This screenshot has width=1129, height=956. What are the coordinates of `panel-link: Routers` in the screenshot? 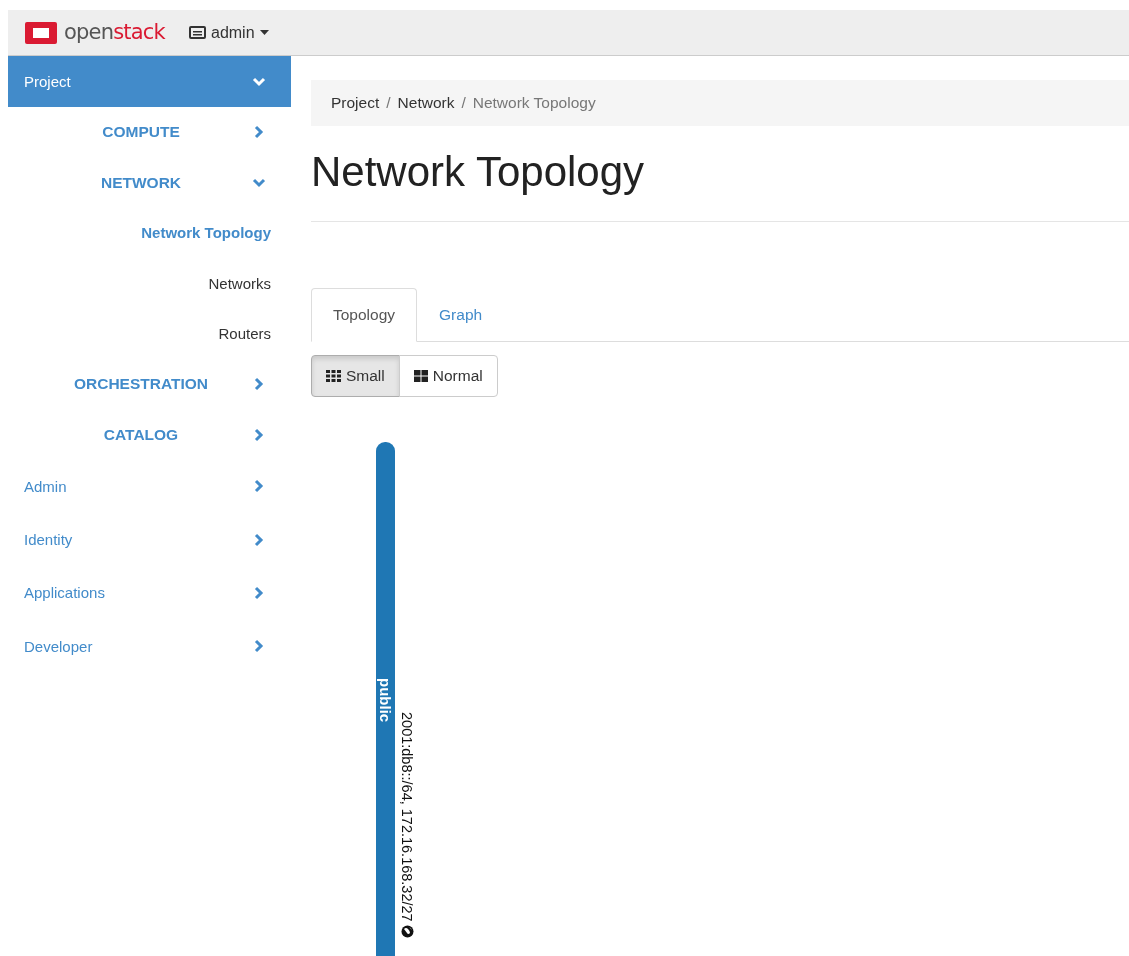 It's located at (149, 333).